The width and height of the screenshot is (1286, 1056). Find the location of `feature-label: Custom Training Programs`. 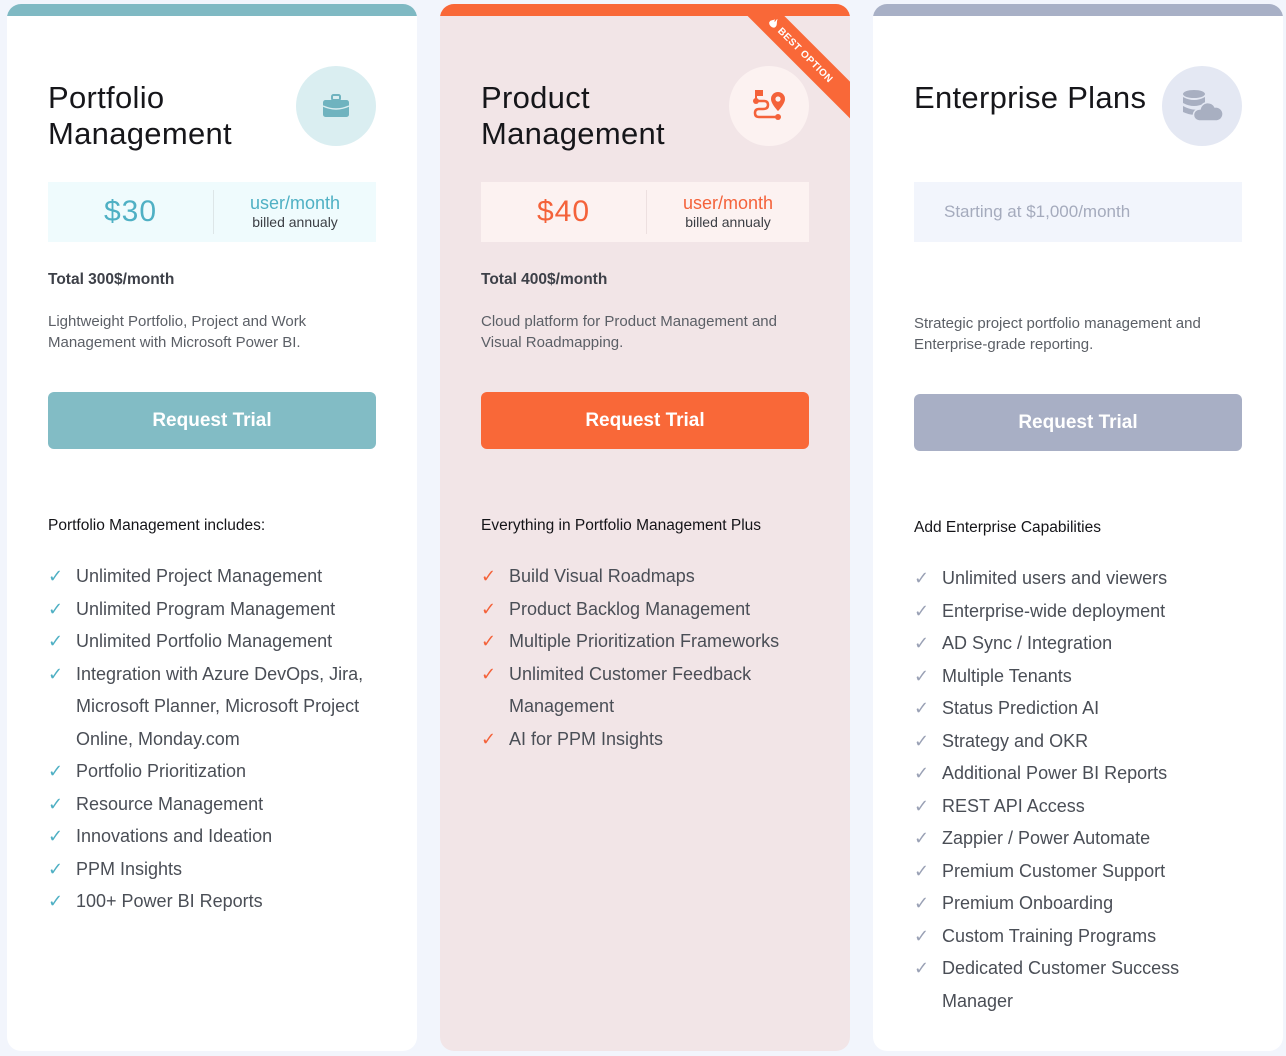

feature-label: Custom Training Programs is located at coordinates (1049, 935).